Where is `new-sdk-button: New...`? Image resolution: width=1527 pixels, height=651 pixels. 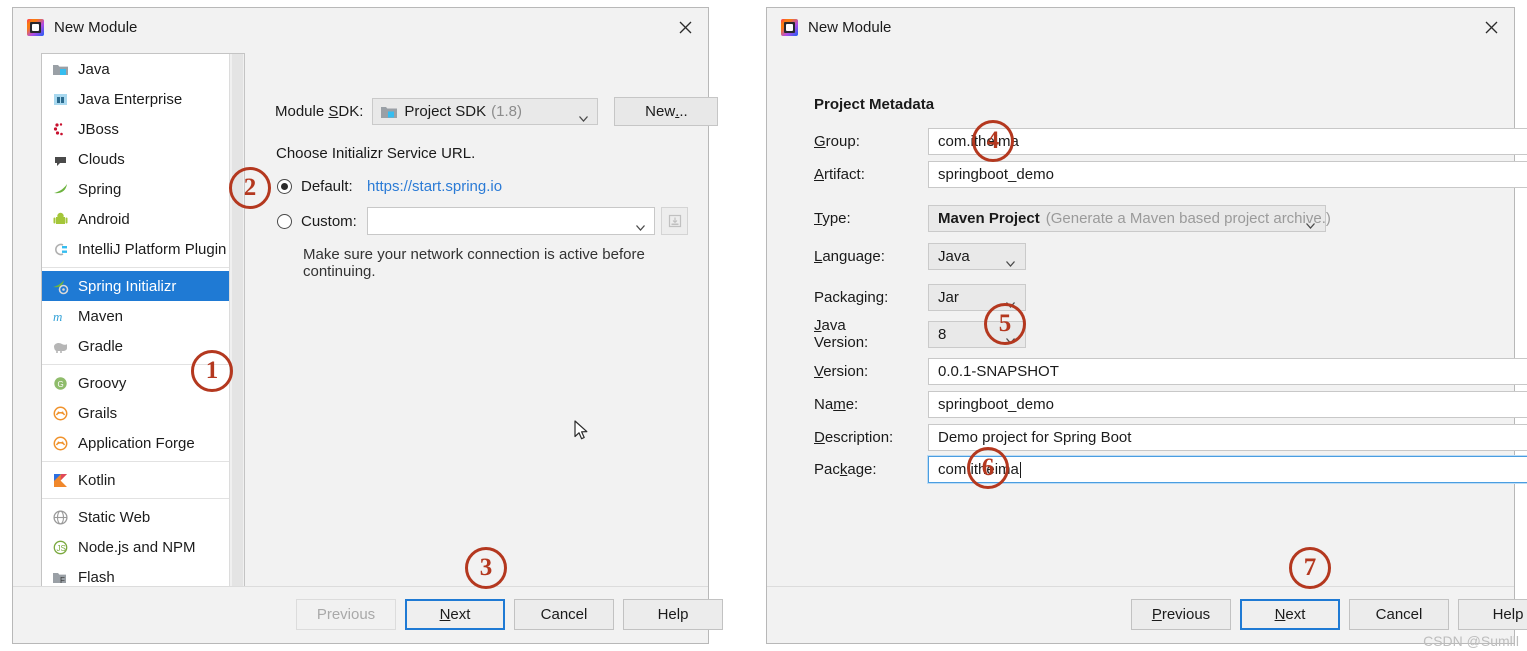
new-sdk-button: New... is located at coordinates (666, 111).